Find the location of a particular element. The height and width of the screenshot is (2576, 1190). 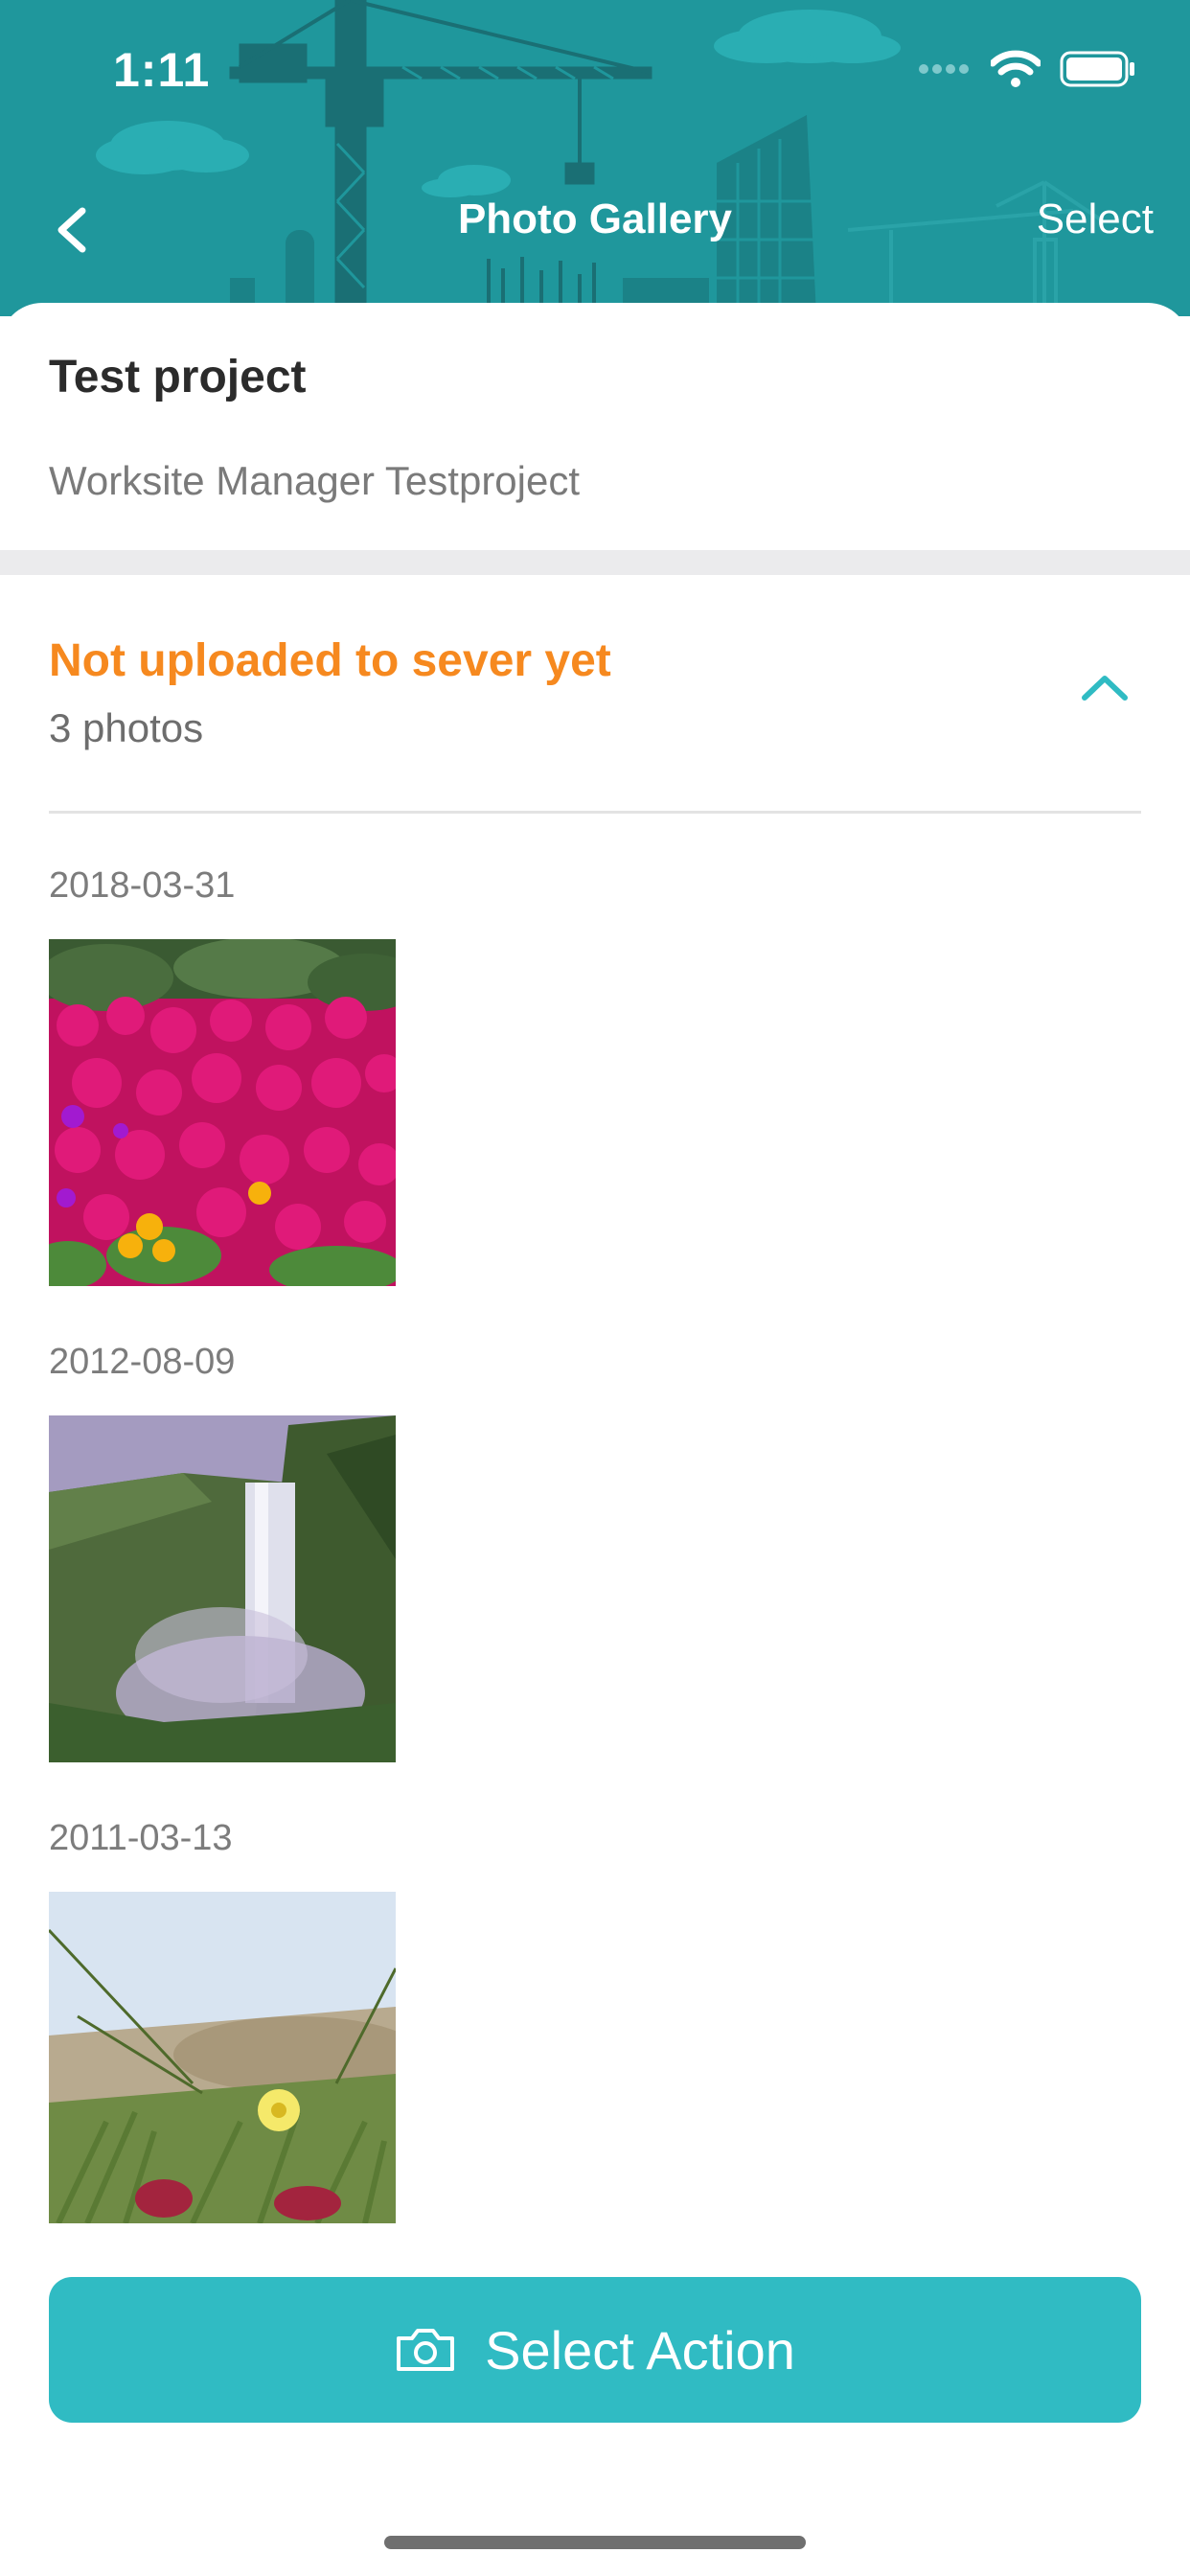

photo-date: 2018-03-31 is located at coordinates (143, 885).